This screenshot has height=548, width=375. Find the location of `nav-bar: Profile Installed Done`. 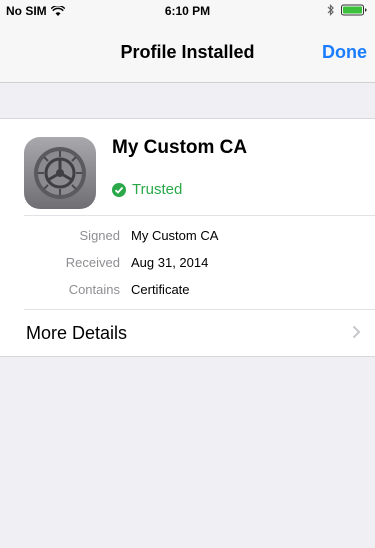

nav-bar: Profile Installed Done is located at coordinates (187, 52).